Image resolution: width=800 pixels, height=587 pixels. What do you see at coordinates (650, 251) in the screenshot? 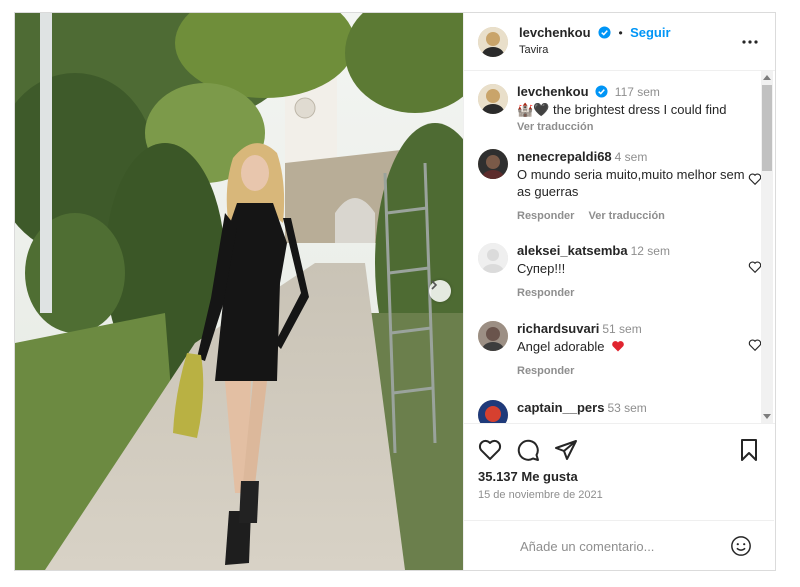
I see `comment-time: 12 sem` at bounding box center [650, 251].